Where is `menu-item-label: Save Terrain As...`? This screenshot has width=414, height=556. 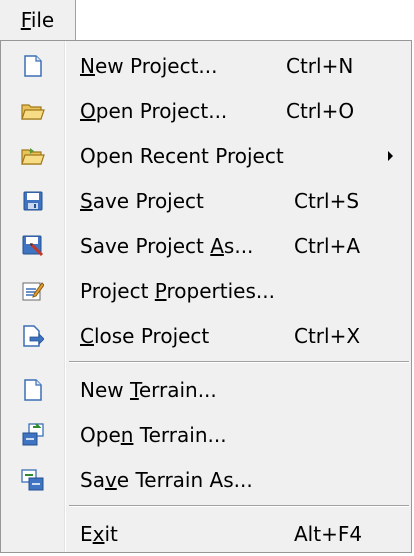
menu-item-label: Save Terrain As... is located at coordinates (166, 479).